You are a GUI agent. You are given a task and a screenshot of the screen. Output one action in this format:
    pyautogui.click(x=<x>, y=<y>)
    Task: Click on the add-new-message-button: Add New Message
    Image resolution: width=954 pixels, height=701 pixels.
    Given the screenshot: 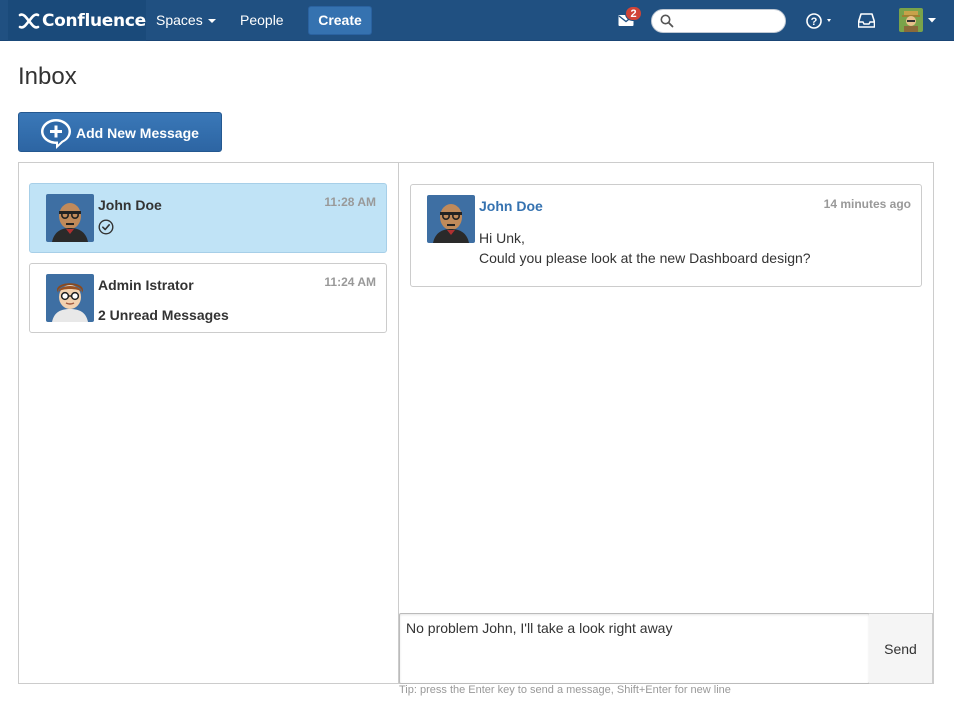 What is the action you would take?
    pyautogui.click(x=120, y=132)
    